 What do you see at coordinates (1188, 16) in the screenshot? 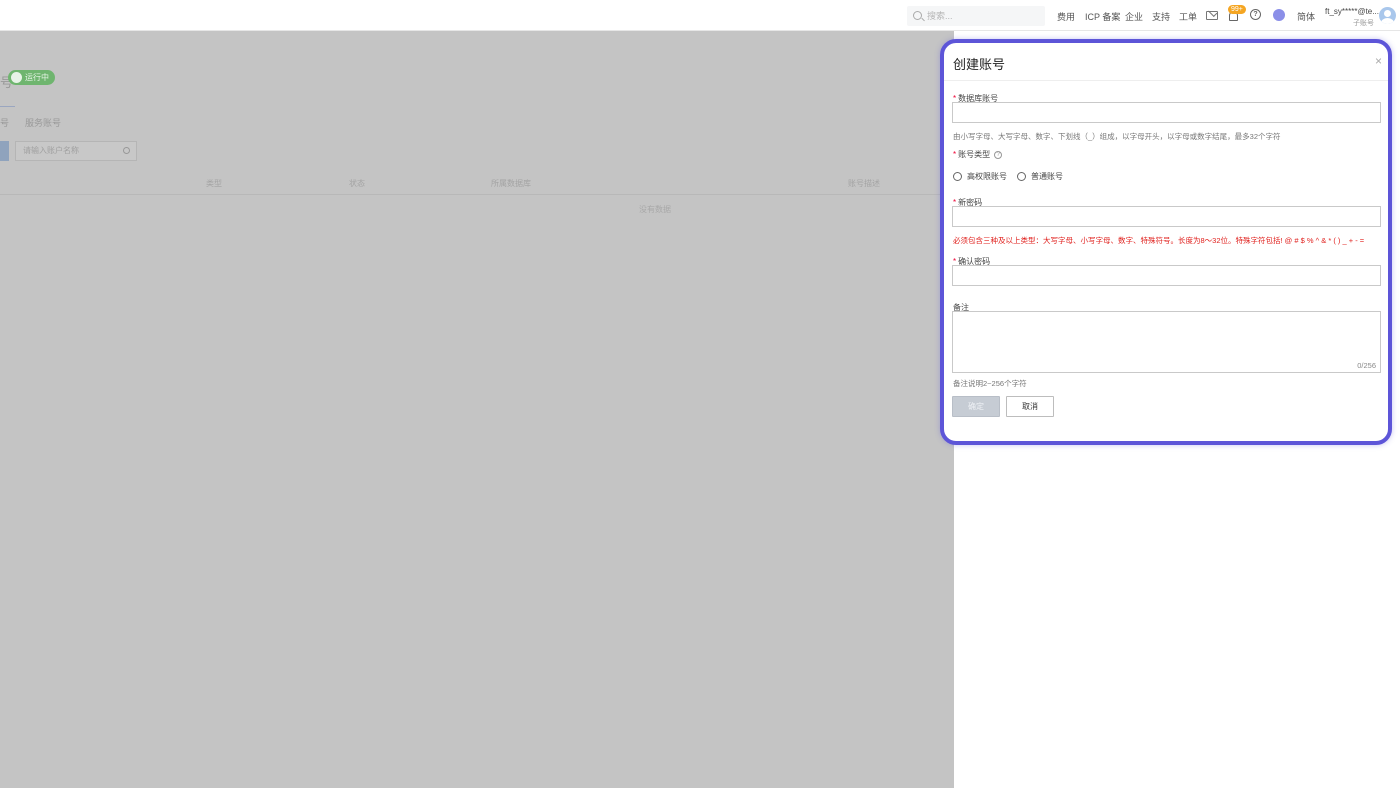
I see `nav-tickets: 工单` at bounding box center [1188, 16].